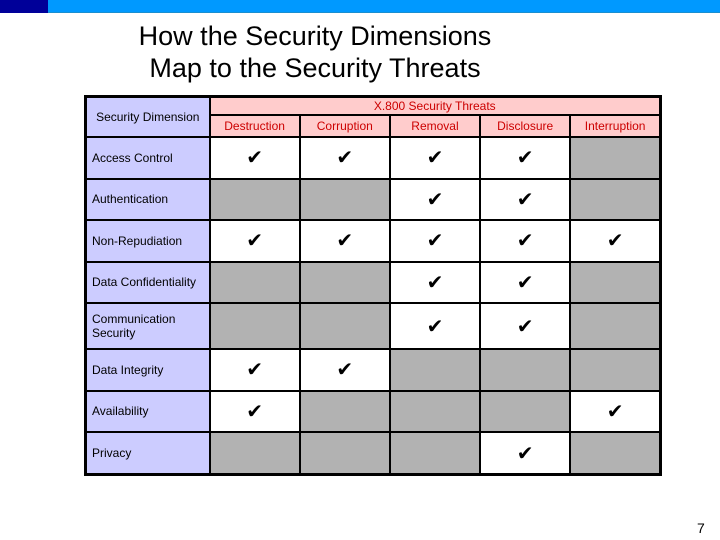 Image resolution: width=720 pixels, height=540 pixels. I want to click on top-banner-accent, so click(24, 6).